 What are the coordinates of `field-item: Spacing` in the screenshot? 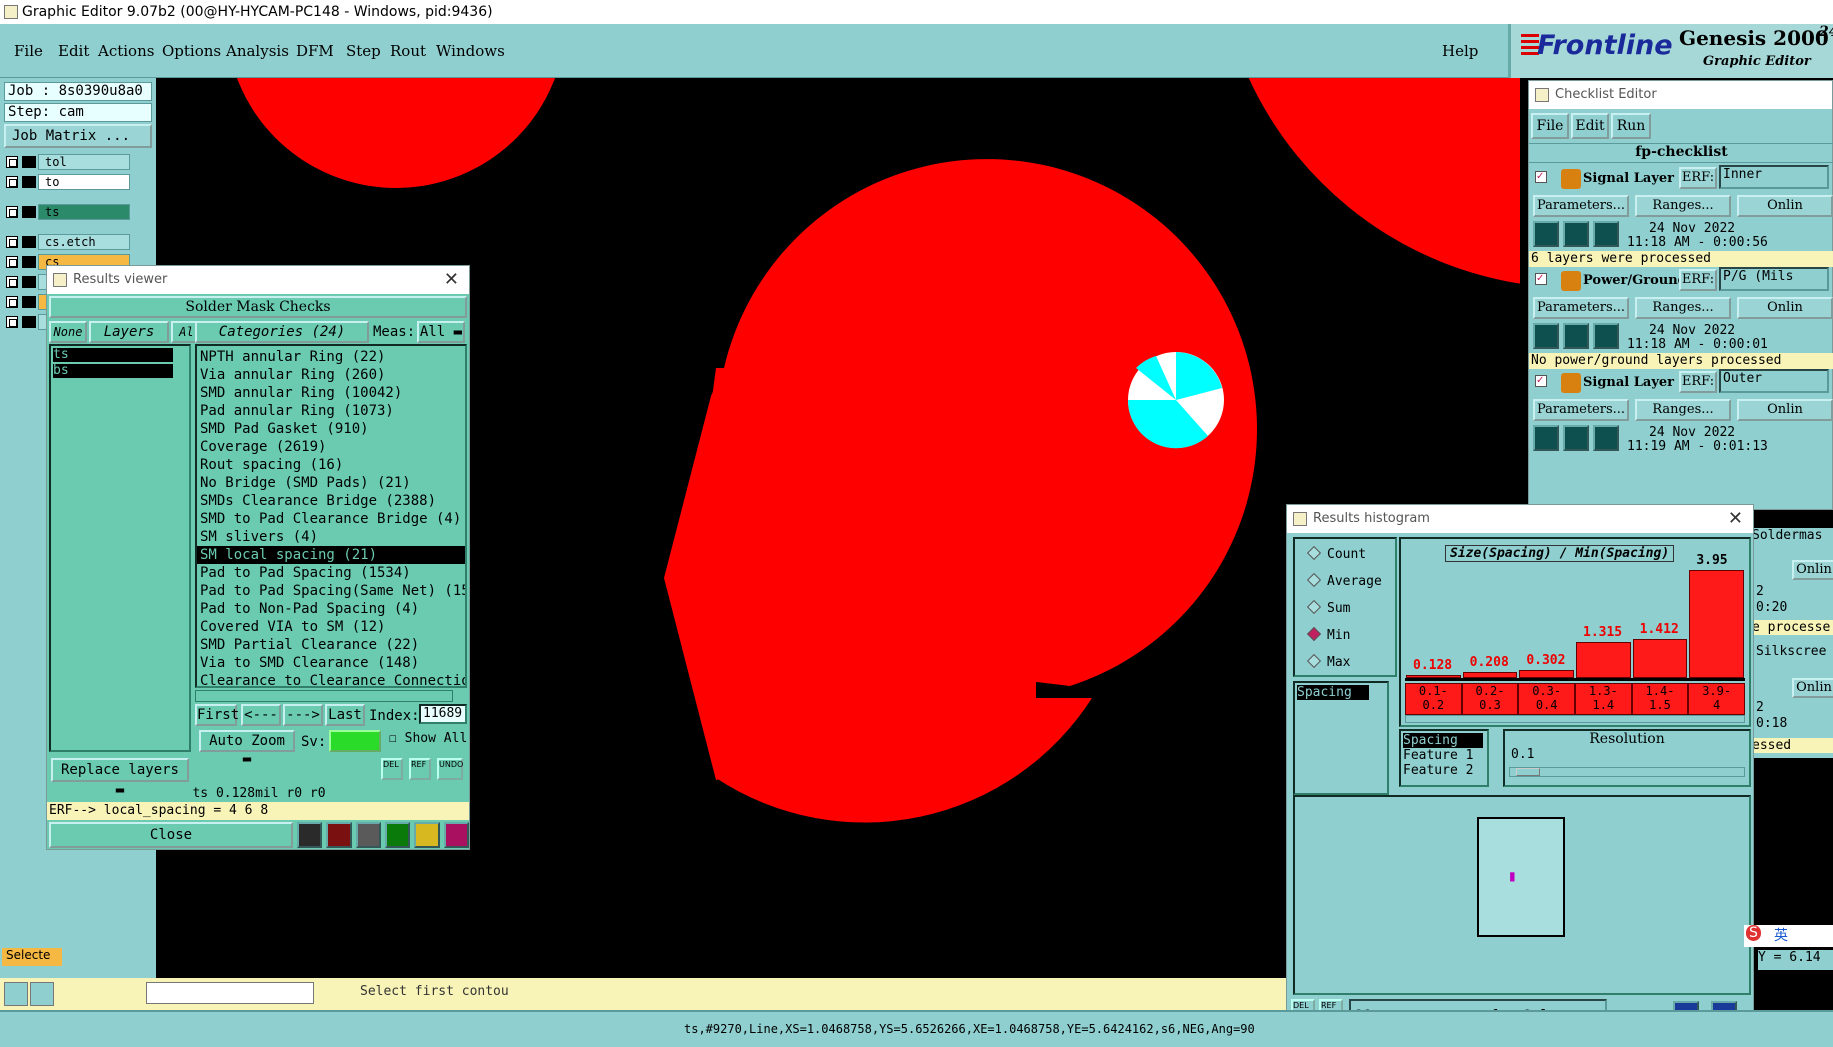 It's located at (1443, 740).